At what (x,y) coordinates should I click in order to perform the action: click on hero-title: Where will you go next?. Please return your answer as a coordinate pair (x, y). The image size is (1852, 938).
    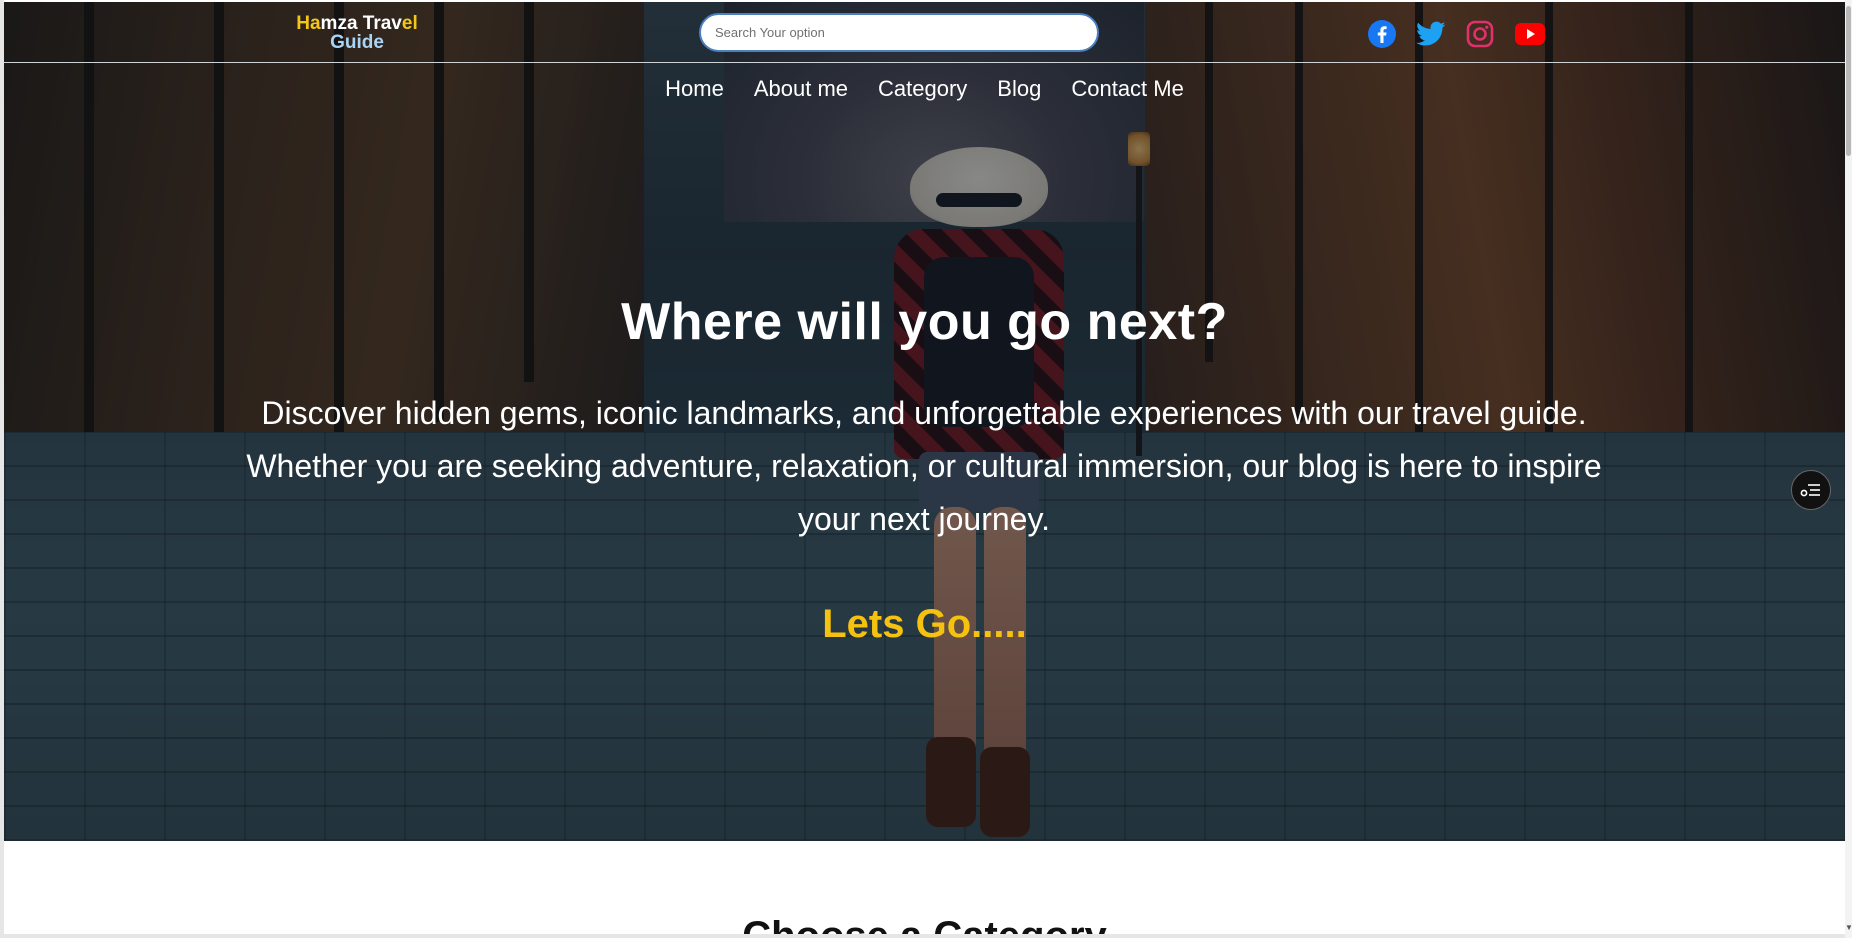
    Looking at the image, I should click on (924, 322).